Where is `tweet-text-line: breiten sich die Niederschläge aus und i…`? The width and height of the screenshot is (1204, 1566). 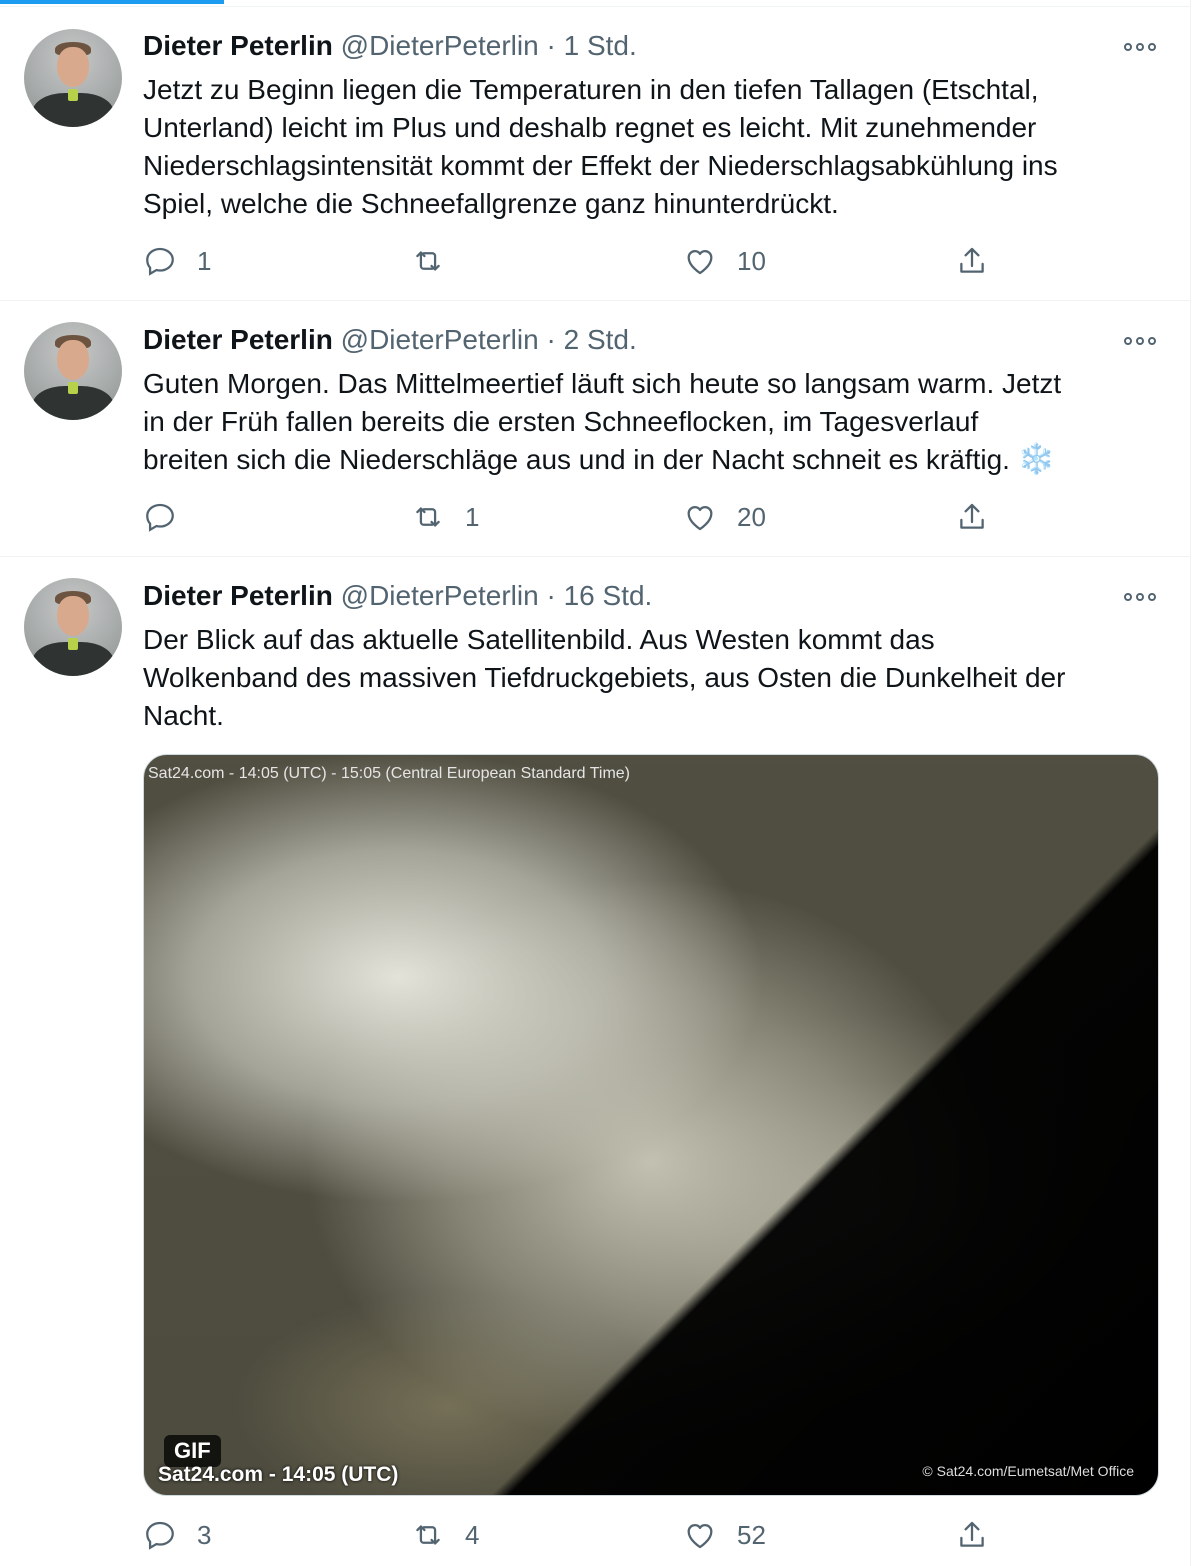 tweet-text-line: breiten sich die Niederschläge aus und i… is located at coordinates (658, 460).